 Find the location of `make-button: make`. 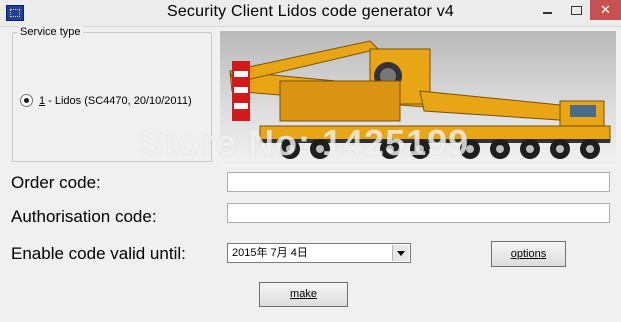

make-button: make is located at coordinates (303, 294).